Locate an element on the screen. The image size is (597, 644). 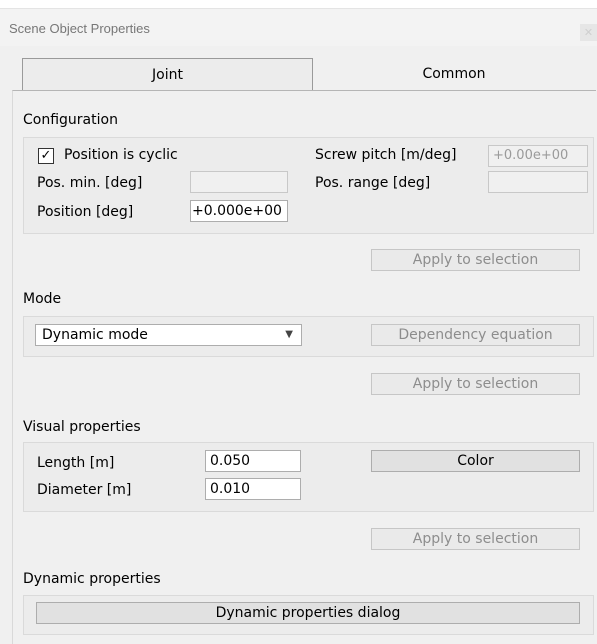
pos-min-field is located at coordinates (239, 182).